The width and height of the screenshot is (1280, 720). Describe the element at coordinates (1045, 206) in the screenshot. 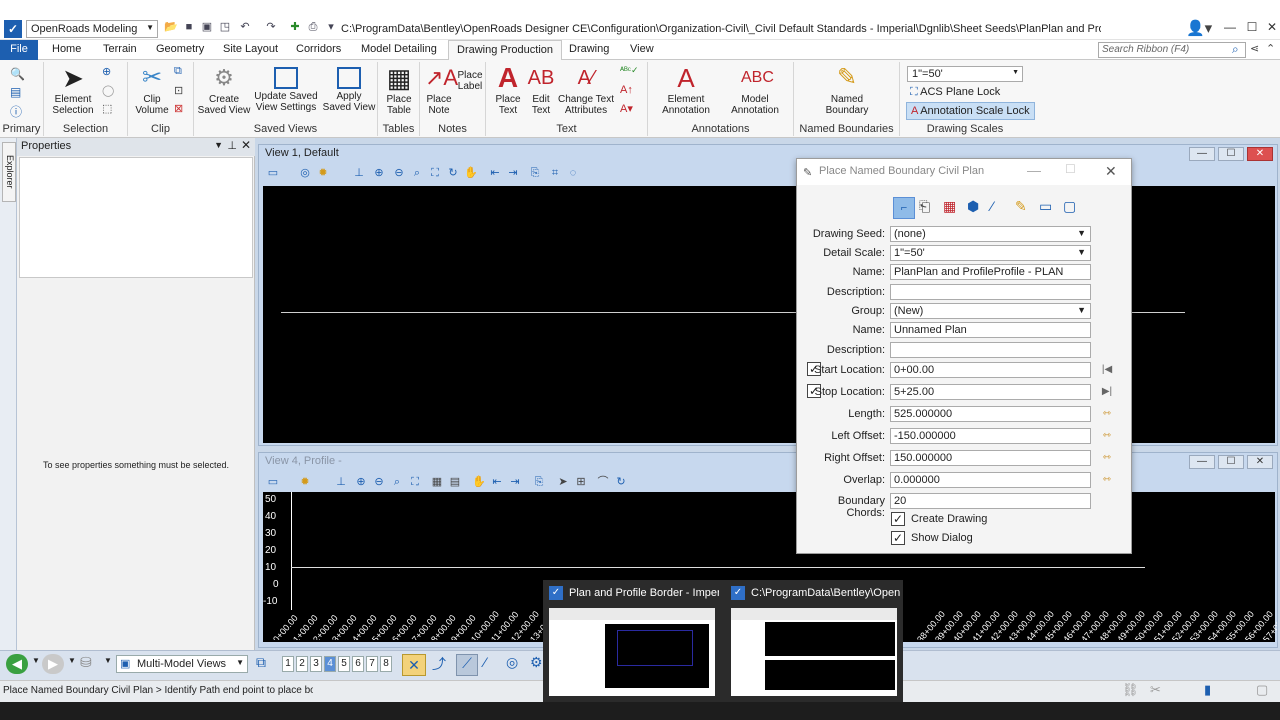

I see `rectangle-icon: ▭` at that location.